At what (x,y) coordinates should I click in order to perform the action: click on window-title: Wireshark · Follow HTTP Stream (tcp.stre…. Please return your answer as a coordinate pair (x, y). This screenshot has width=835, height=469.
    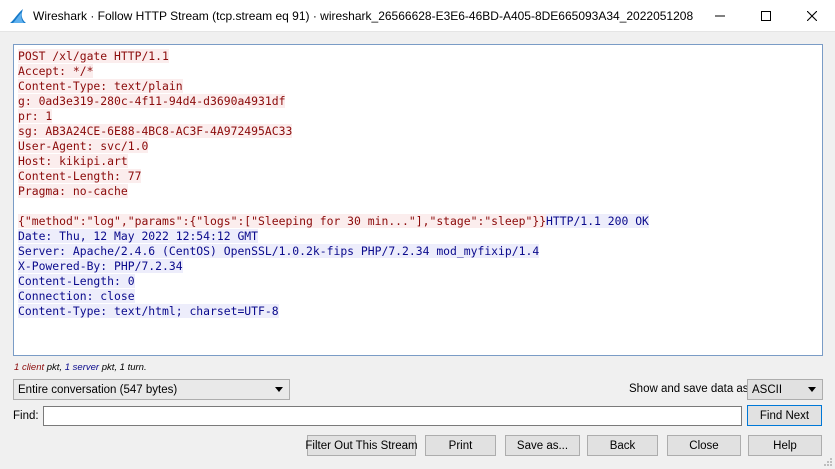
    Looking at the image, I should click on (363, 16).